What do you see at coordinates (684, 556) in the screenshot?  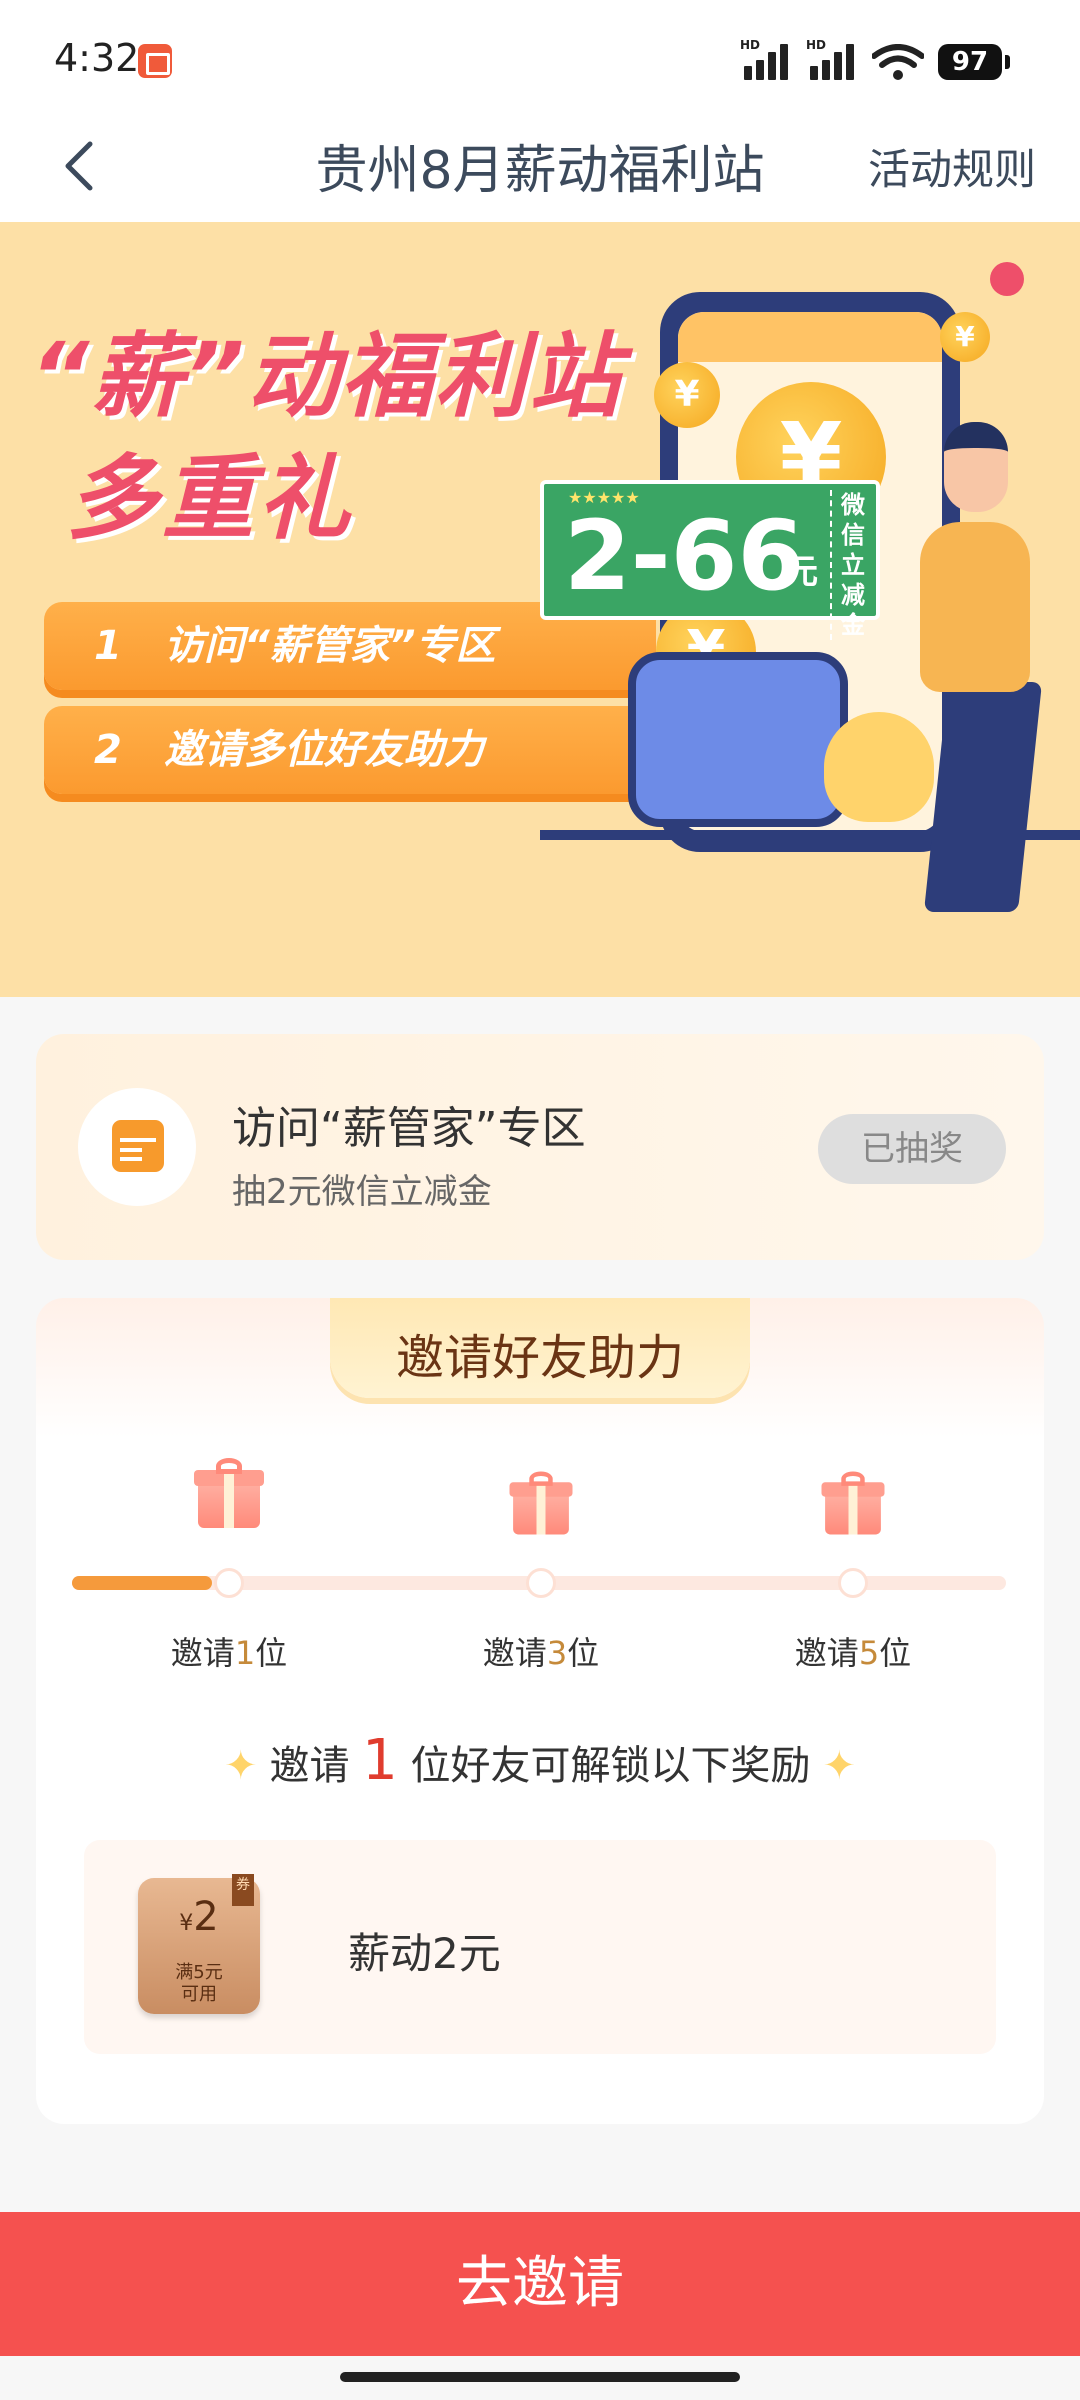 I see `coupon-amount: 2-66` at bounding box center [684, 556].